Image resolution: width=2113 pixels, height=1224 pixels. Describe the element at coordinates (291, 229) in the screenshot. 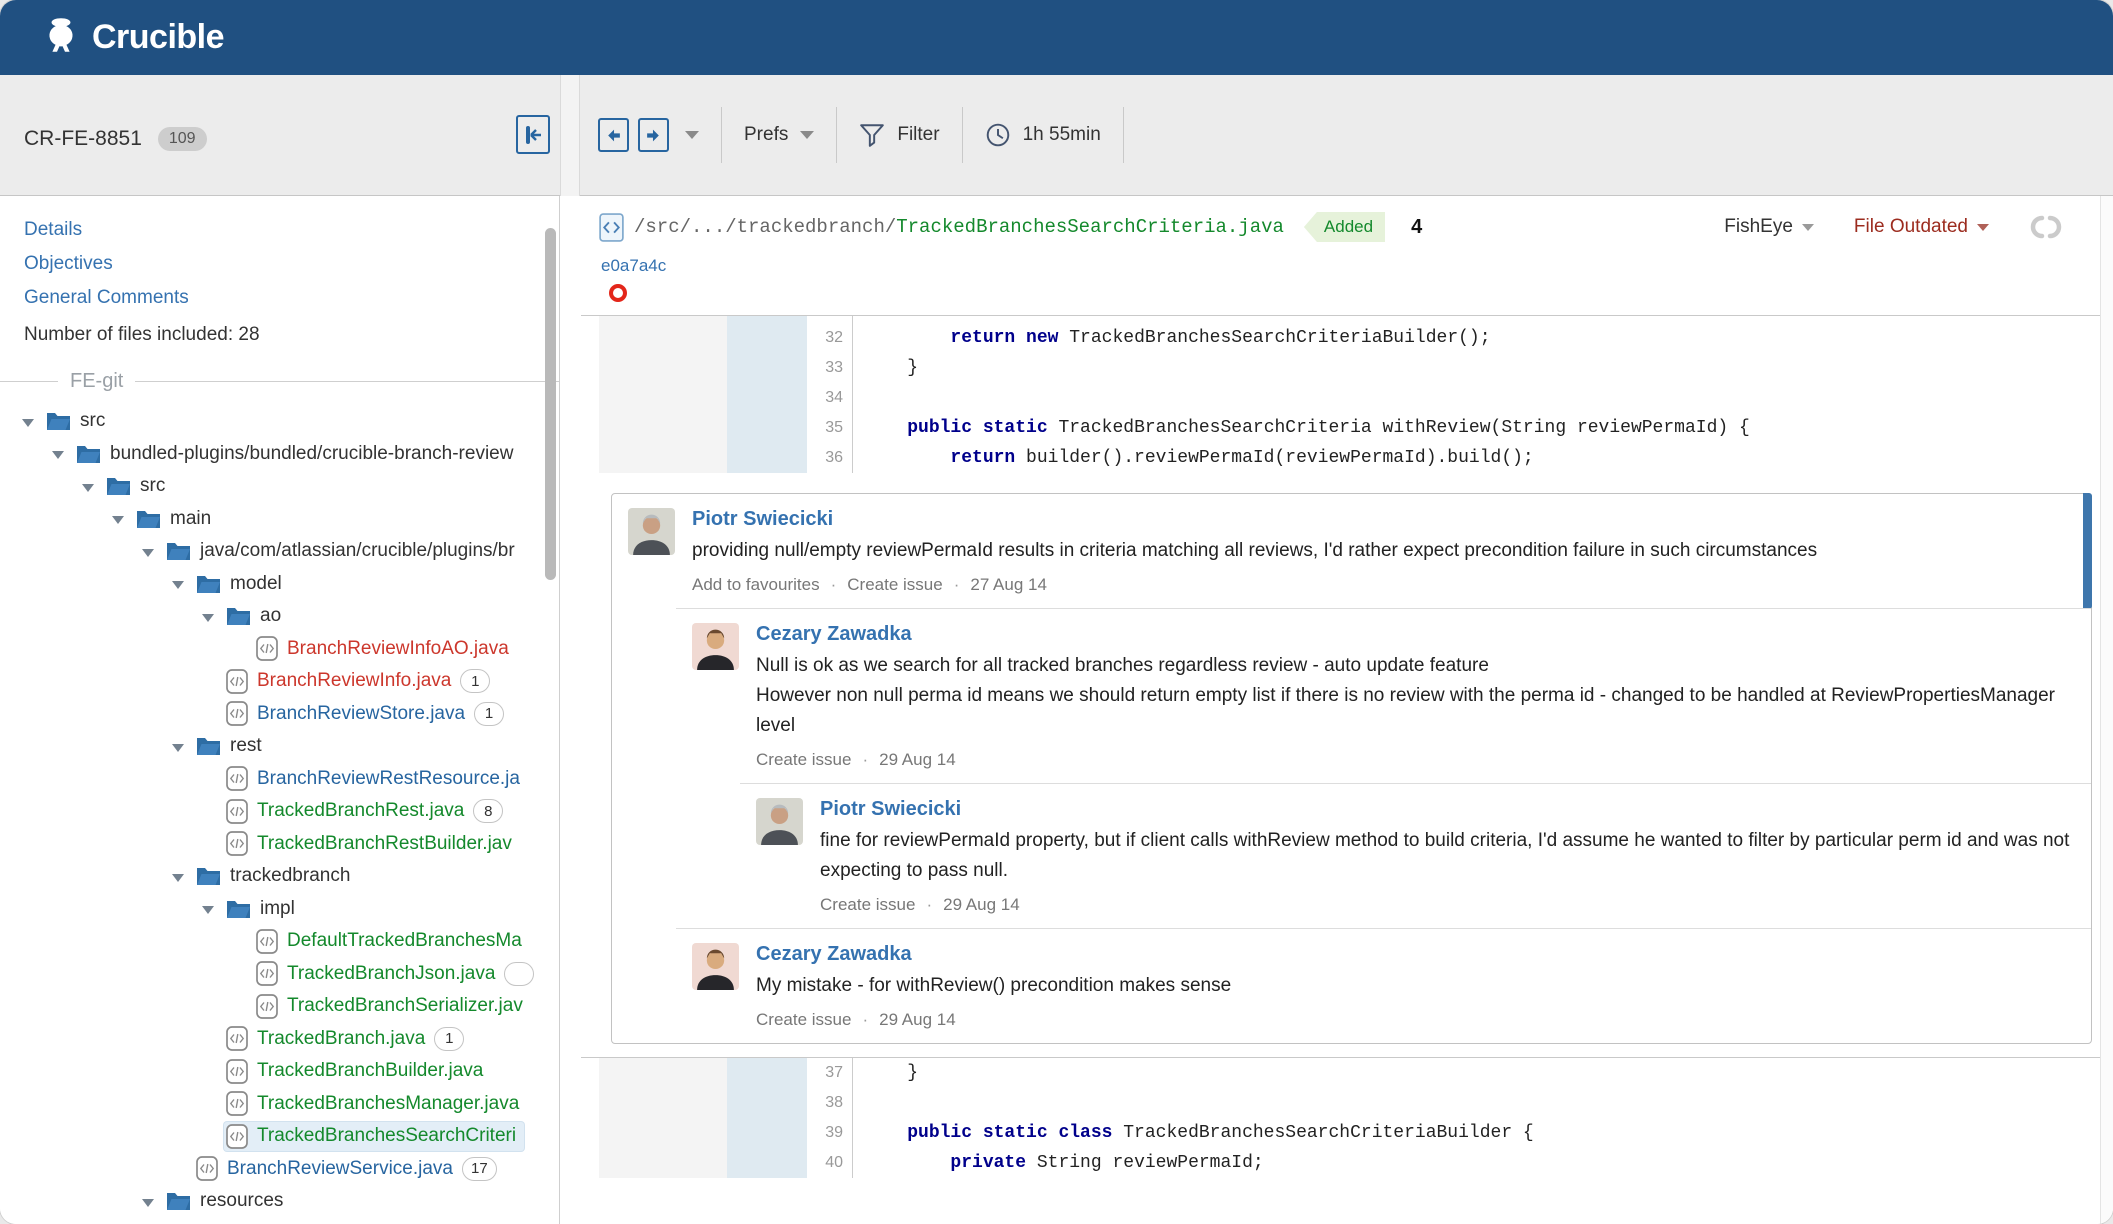

I see `sidebar-link-details: Details` at that location.